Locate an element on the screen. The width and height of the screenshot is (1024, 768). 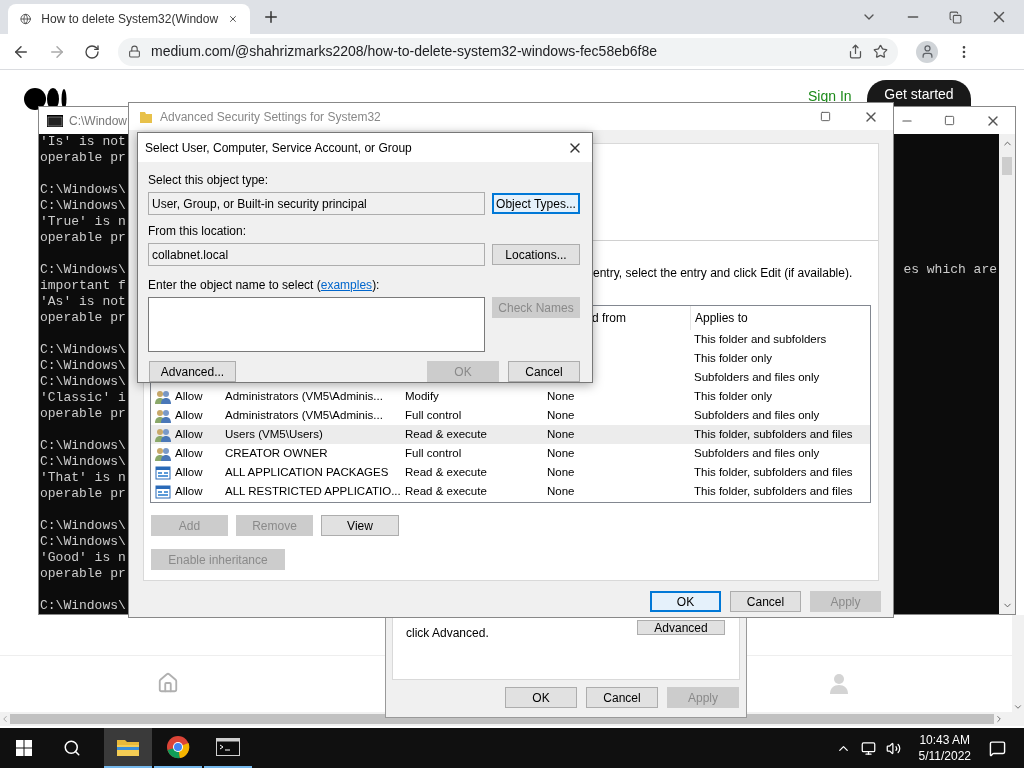
console-line: 'True' is n is located at coordinates (82, 222).